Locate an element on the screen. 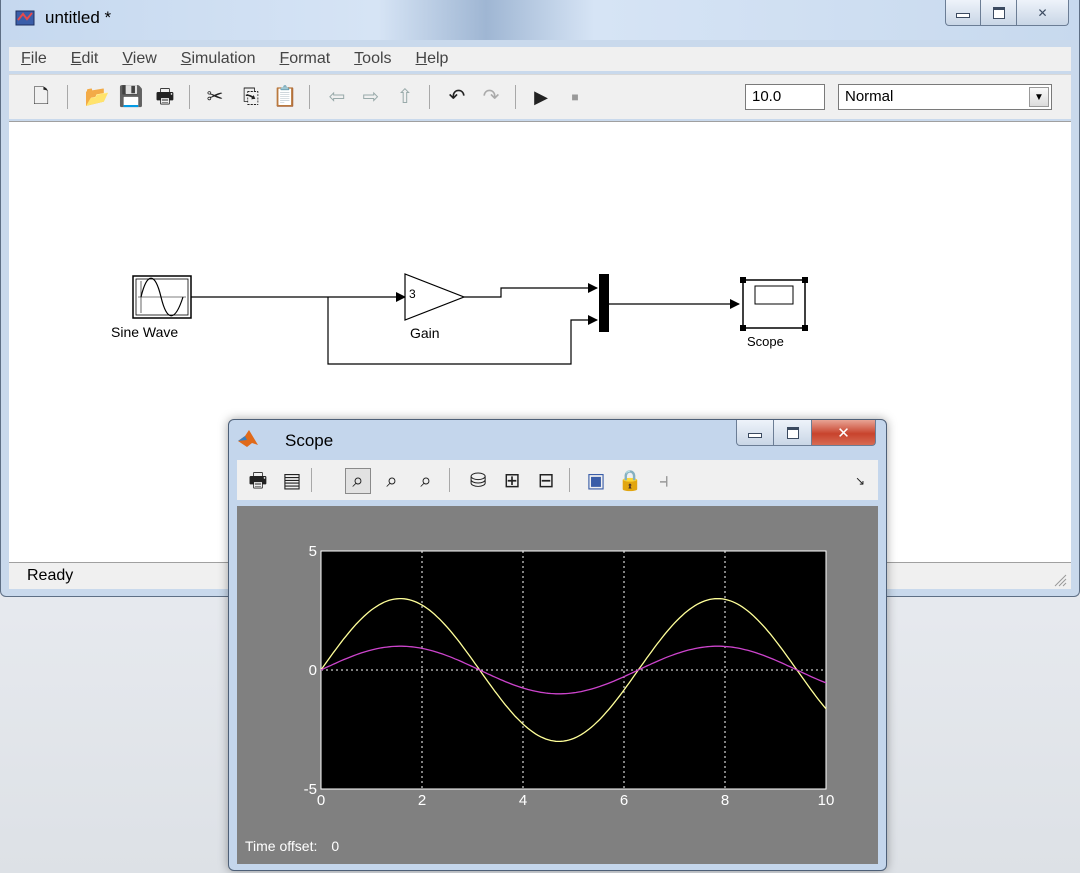 This screenshot has height=873, width=1080. scope-window-controls: ✕ is located at coordinates (806, 433).